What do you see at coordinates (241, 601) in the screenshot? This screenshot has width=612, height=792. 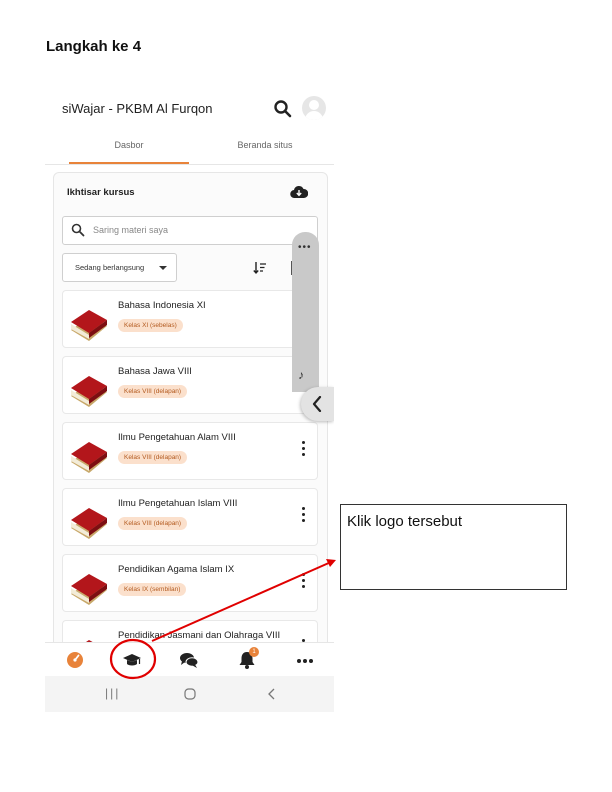 I see `pointer-arrow` at bounding box center [241, 601].